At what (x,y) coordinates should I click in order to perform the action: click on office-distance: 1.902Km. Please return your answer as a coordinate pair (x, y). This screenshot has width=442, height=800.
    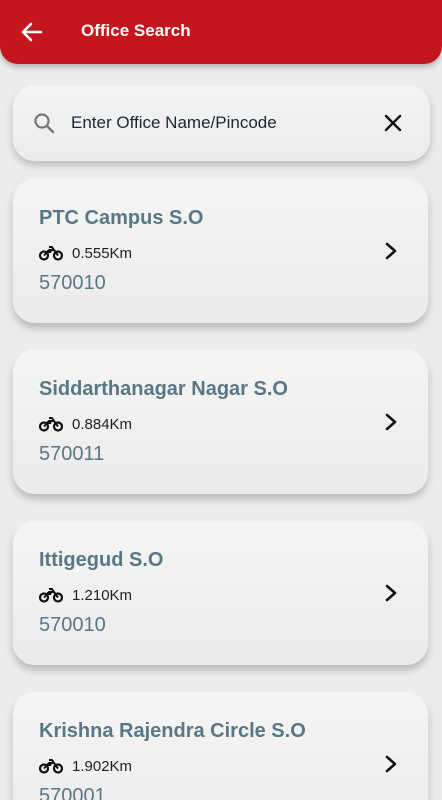
    Looking at the image, I should click on (102, 766).